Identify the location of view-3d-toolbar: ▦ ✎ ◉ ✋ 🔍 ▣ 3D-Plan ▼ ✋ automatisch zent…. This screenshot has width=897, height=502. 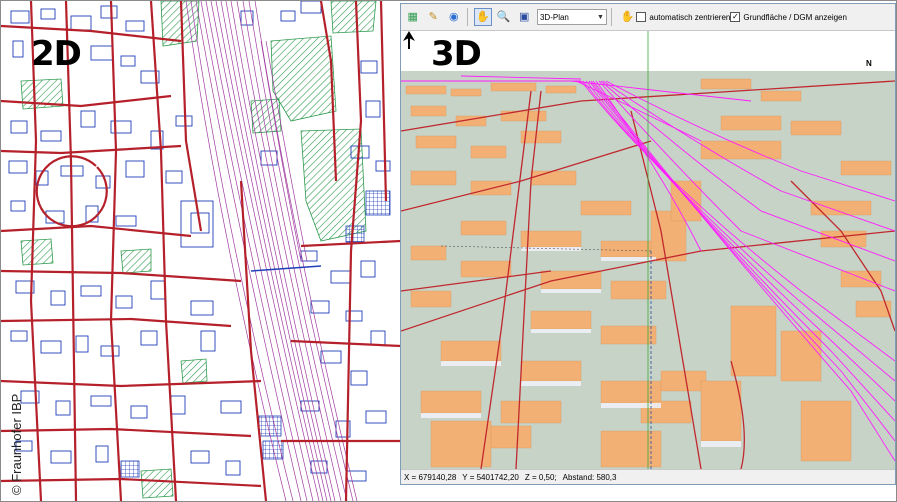
(648, 17).